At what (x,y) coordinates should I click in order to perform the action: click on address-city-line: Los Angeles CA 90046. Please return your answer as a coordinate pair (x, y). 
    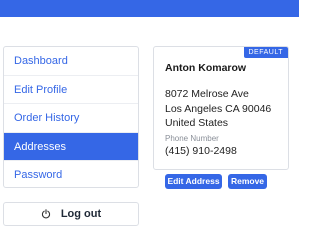
    Looking at the image, I should click on (218, 108).